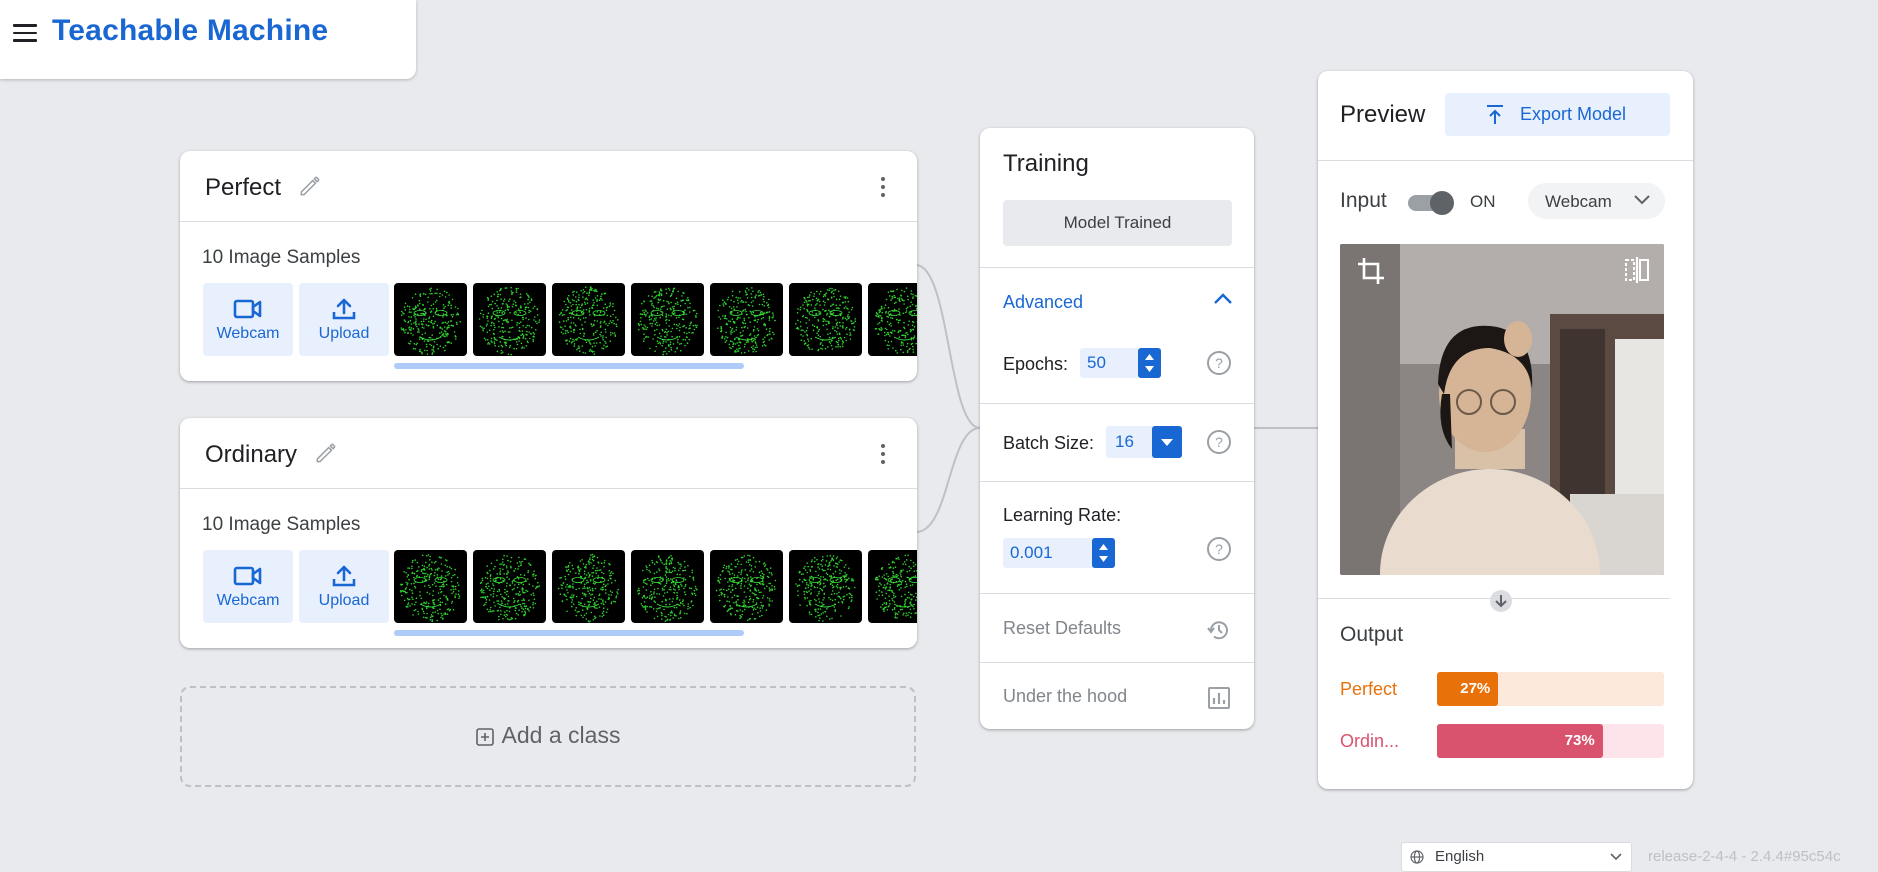  What do you see at coordinates (1031, 553) in the screenshot?
I see `learning-rate-value: 0.001` at bounding box center [1031, 553].